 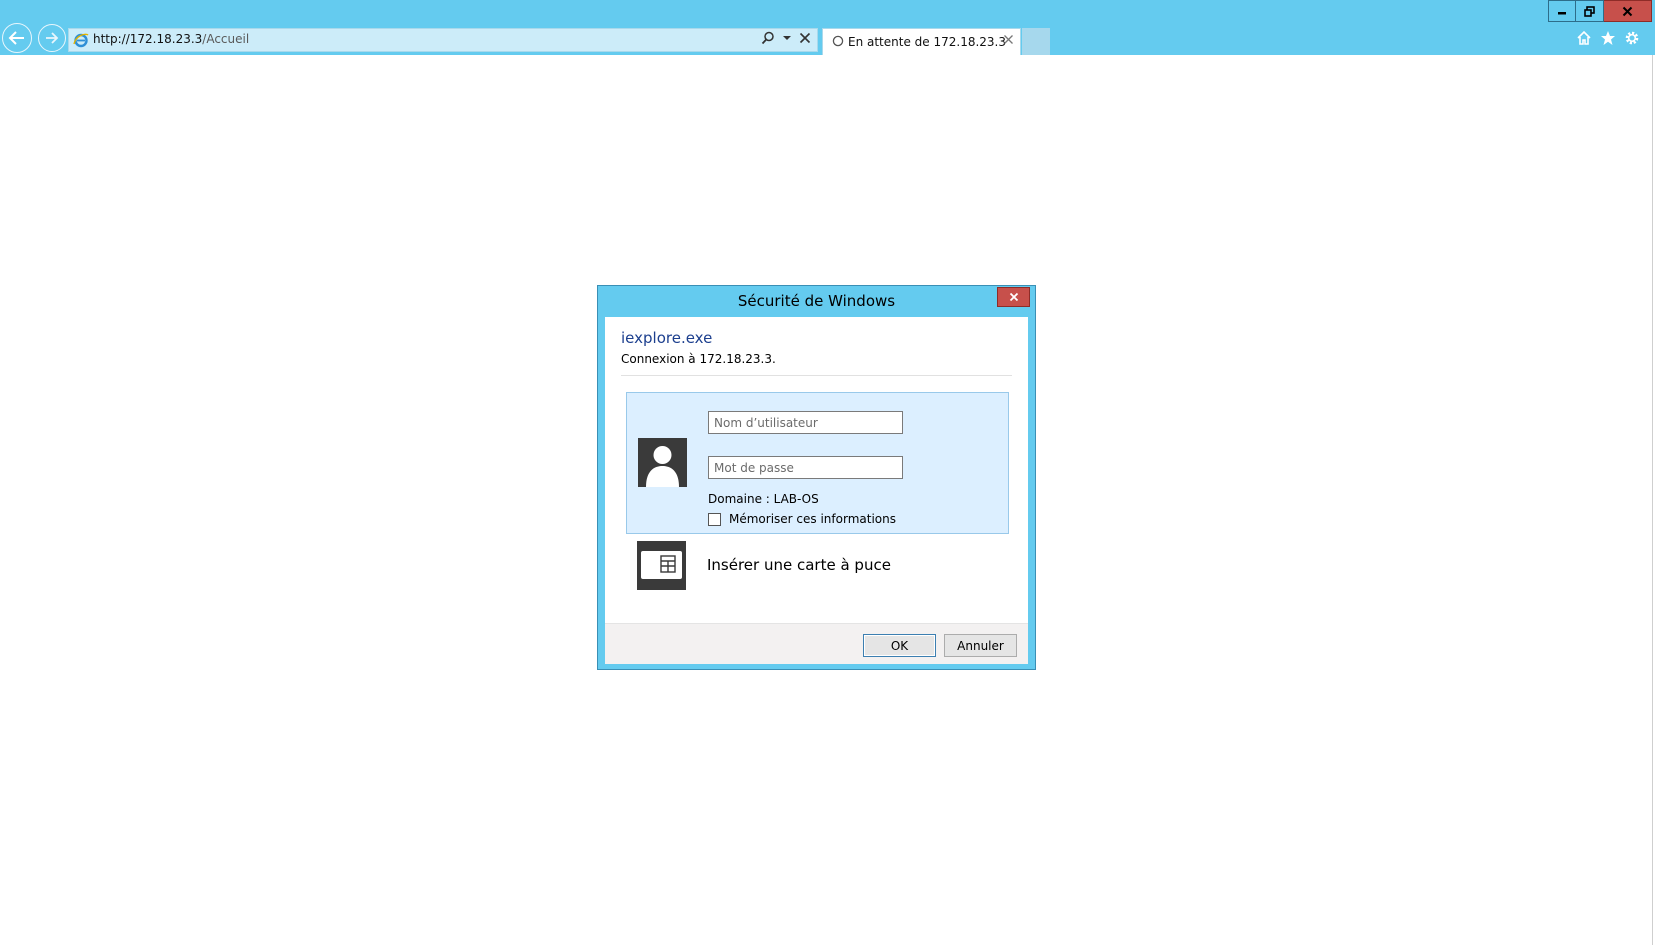 What do you see at coordinates (812, 519) in the screenshot?
I see `remember-label: Mémoriser ces informations` at bounding box center [812, 519].